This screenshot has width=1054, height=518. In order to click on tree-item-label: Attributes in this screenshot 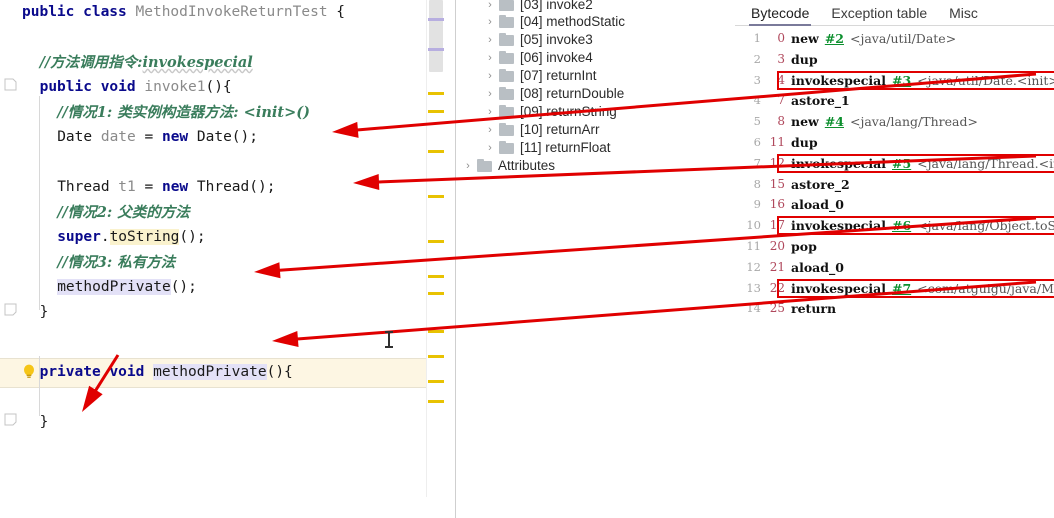, I will do `click(527, 165)`.